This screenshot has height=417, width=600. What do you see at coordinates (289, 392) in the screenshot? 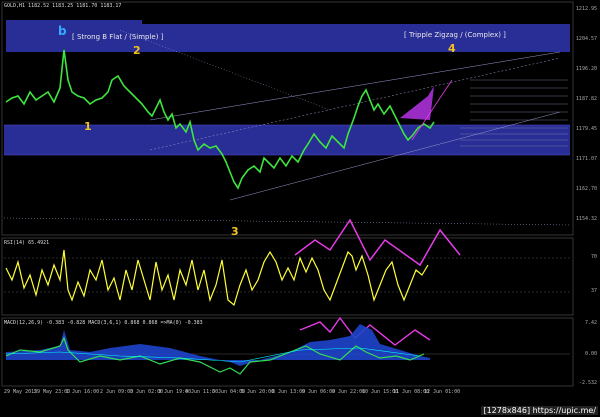
I see `time-tick: 8 Jun 13:00` at bounding box center [289, 392].